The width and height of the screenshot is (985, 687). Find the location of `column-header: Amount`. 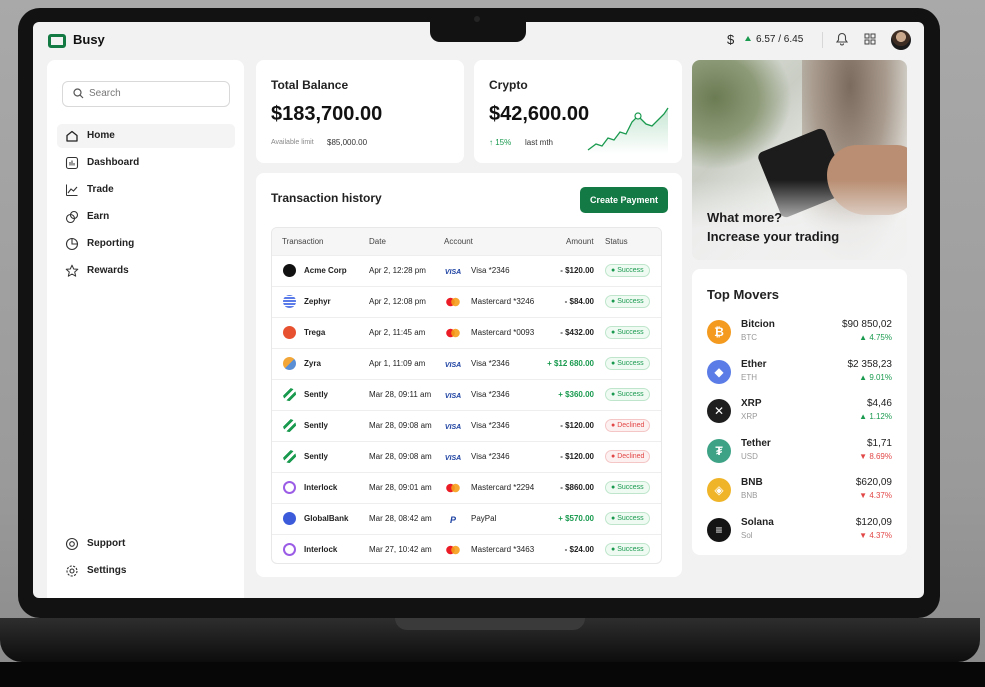

column-header: Amount is located at coordinates (580, 241).